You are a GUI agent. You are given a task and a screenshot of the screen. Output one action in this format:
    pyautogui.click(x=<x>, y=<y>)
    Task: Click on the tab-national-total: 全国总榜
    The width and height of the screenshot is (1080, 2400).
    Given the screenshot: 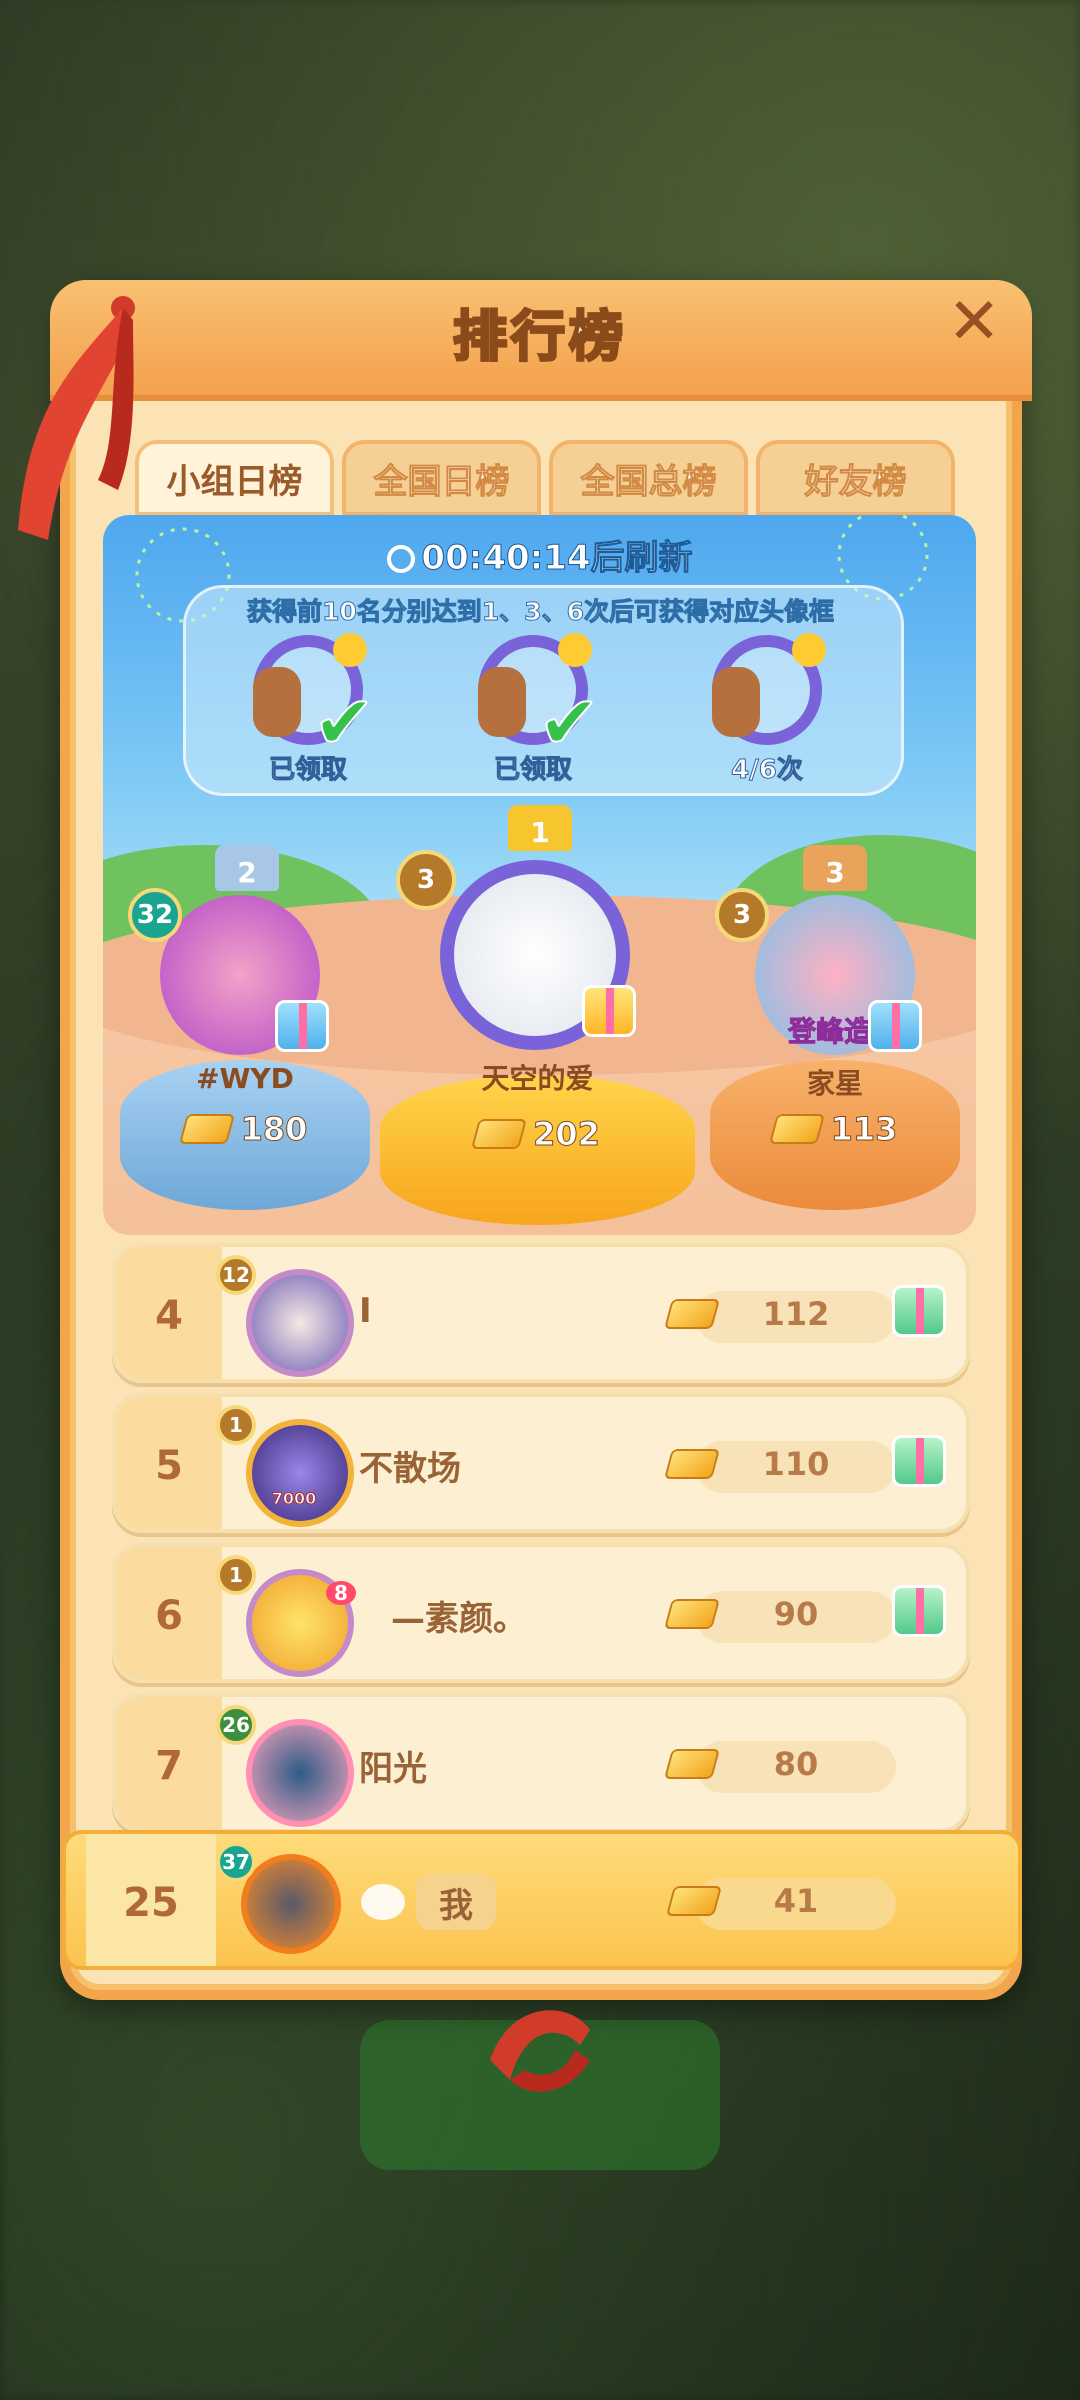 What is the action you would take?
    pyautogui.click(x=648, y=478)
    